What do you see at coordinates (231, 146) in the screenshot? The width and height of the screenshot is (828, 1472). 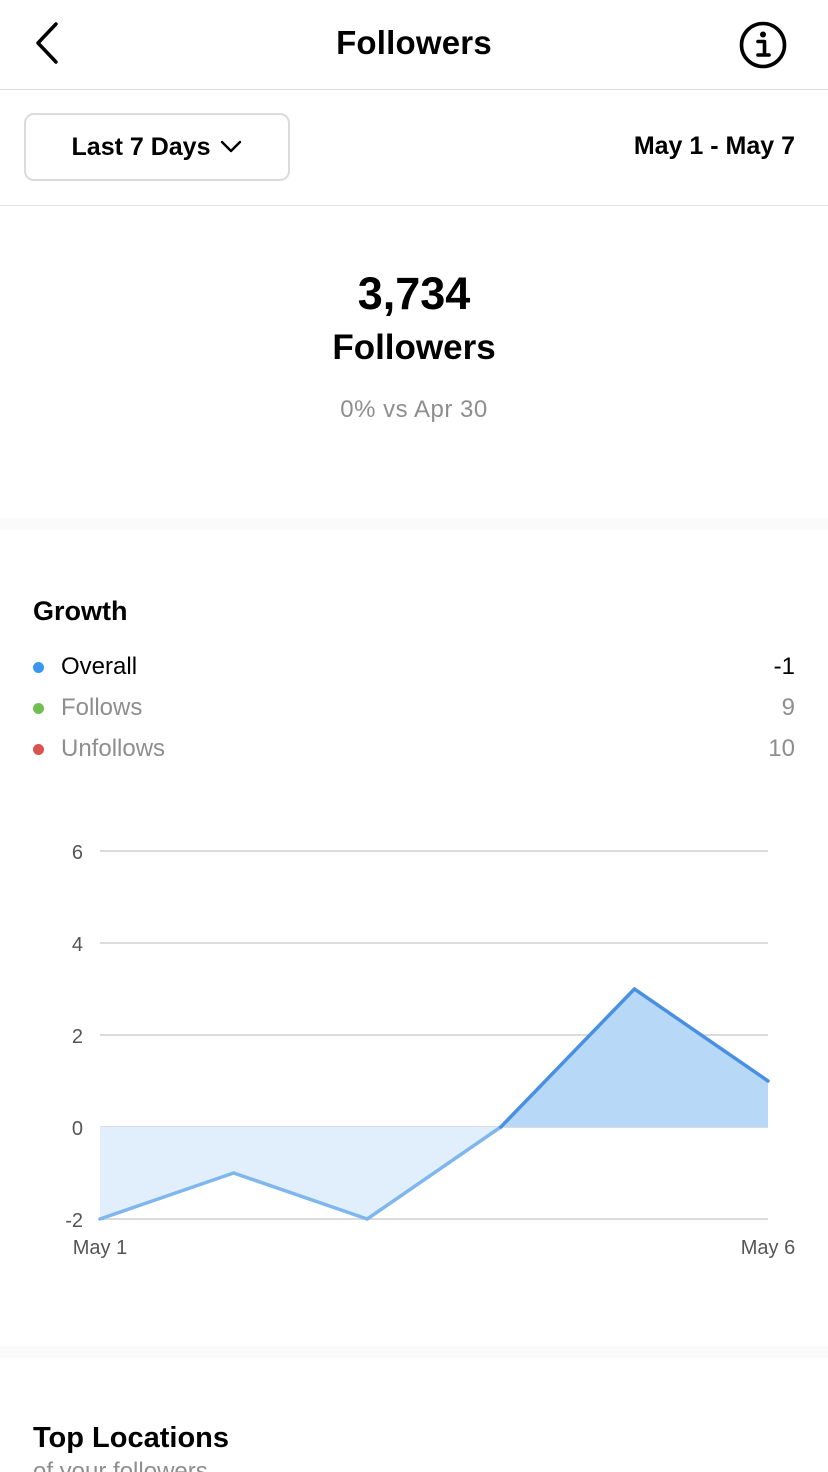 I see `chevron-down-icon` at bounding box center [231, 146].